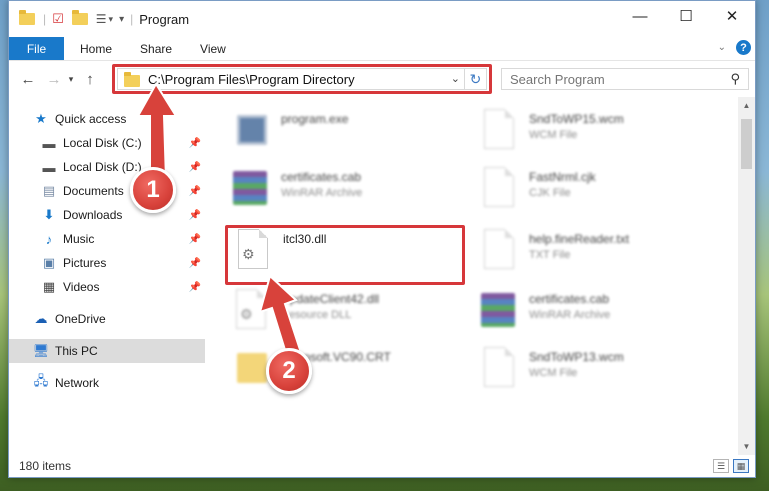 Image resolution: width=769 pixels, height=491 pixels. I want to click on forward-icon: →, so click(54, 79).